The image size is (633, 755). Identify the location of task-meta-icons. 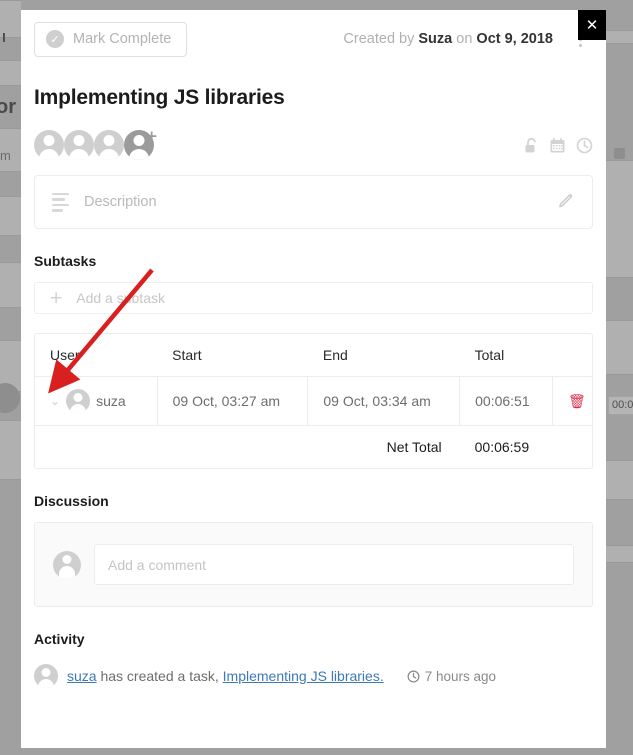
(558, 145).